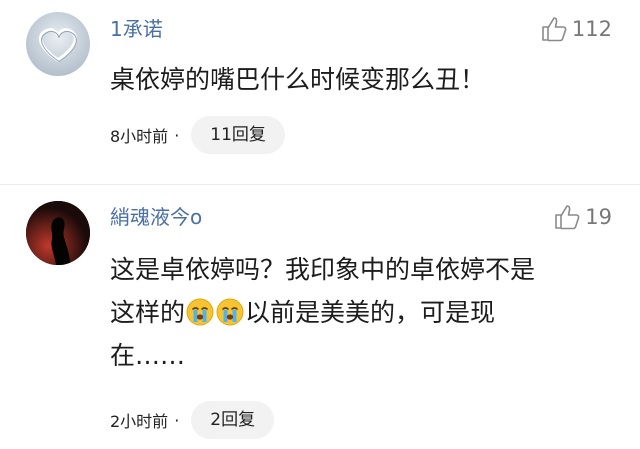 The image size is (640, 449). What do you see at coordinates (323, 269) in the screenshot?
I see `comment-line: 这是卓依婷吗？我印象中的卓依婷不是` at bounding box center [323, 269].